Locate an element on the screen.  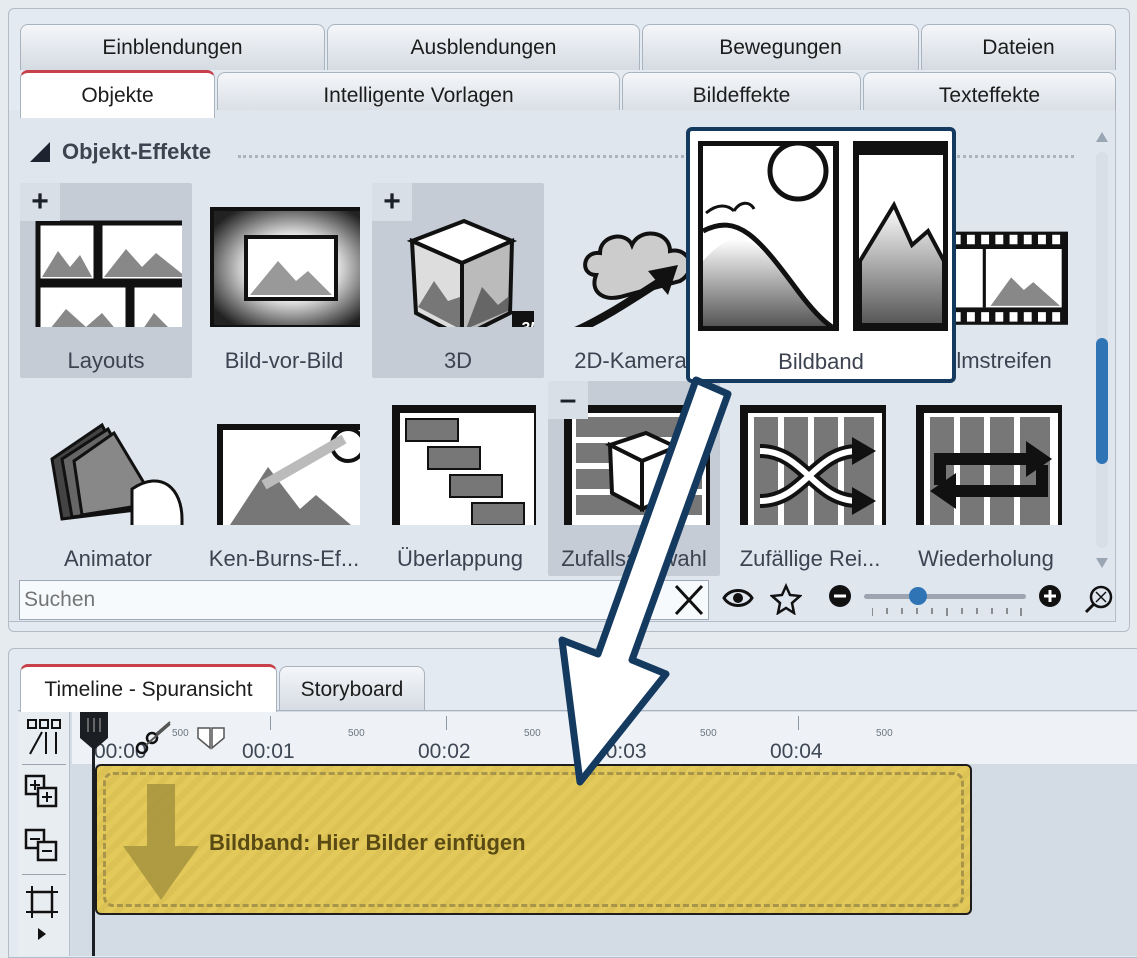
scroll-up-icon is located at coordinates (1102, 137).